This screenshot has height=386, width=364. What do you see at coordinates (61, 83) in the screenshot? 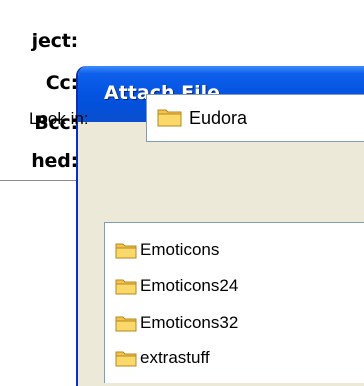
I see `cc-label: Cc:` at bounding box center [61, 83].